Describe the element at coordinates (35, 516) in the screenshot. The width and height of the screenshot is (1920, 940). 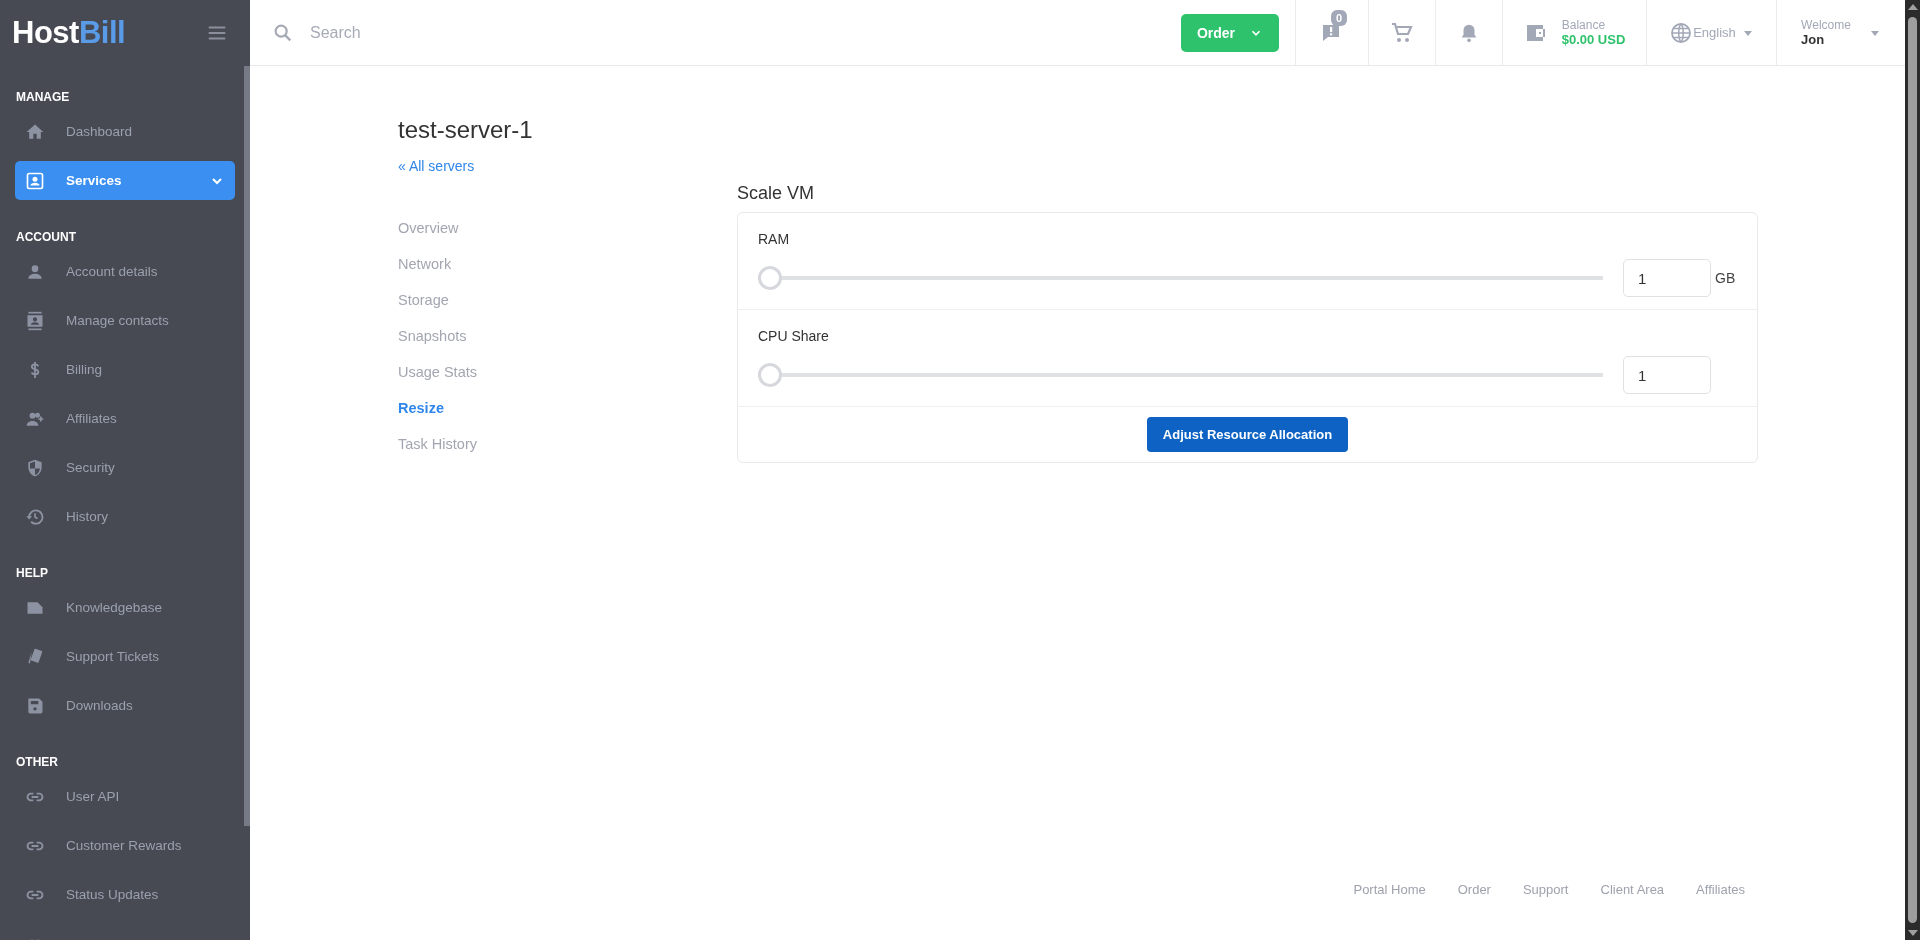
I see `clock-arrow-icon` at that location.